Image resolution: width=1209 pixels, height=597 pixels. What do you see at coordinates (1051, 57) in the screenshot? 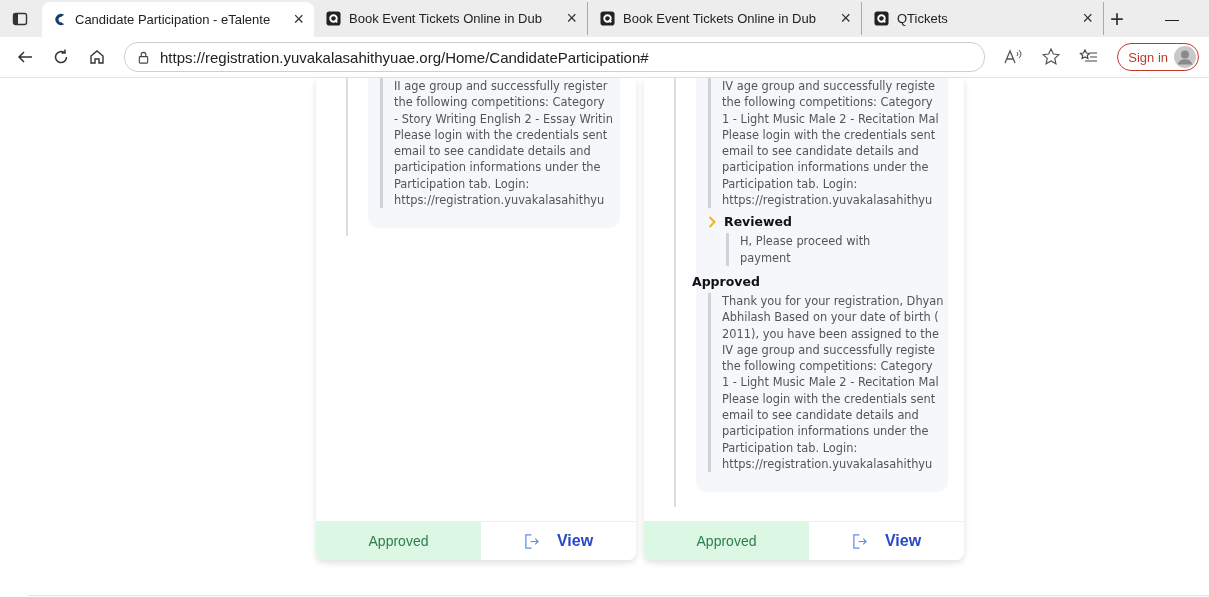
I see `star-icon` at bounding box center [1051, 57].